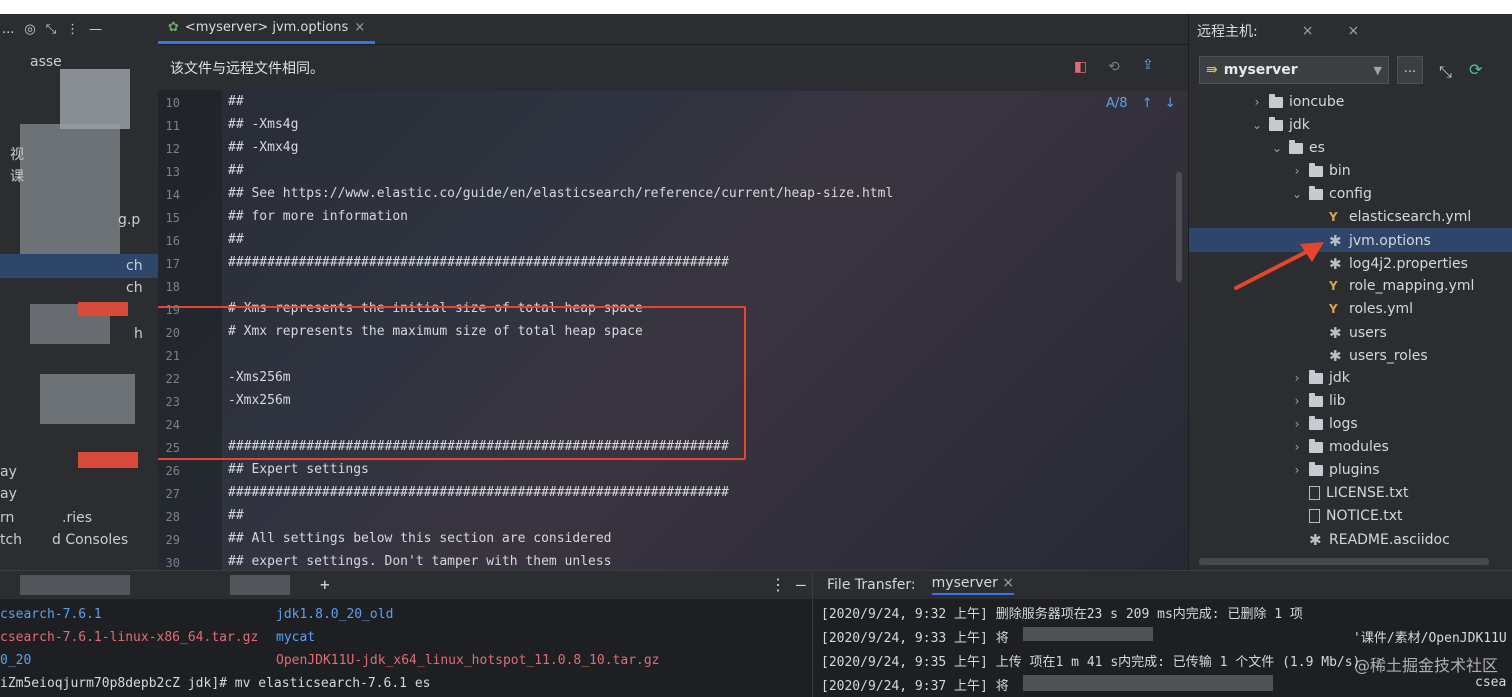  Describe the element at coordinates (1410, 217) in the screenshot. I see `tree-item-label: elasticsearch.yml` at that location.